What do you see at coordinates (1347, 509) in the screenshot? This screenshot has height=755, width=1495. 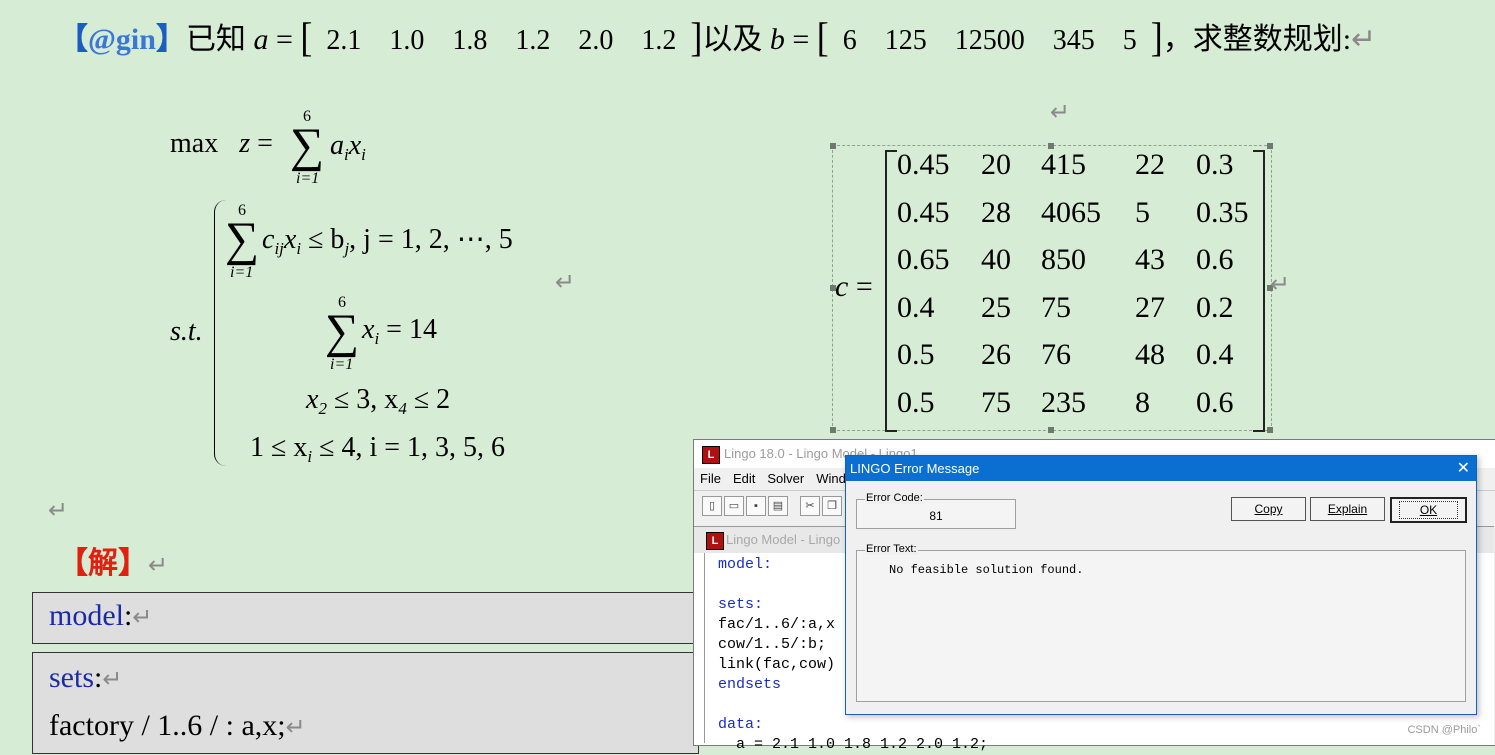 I see `explain-button: Explain` at bounding box center [1347, 509].